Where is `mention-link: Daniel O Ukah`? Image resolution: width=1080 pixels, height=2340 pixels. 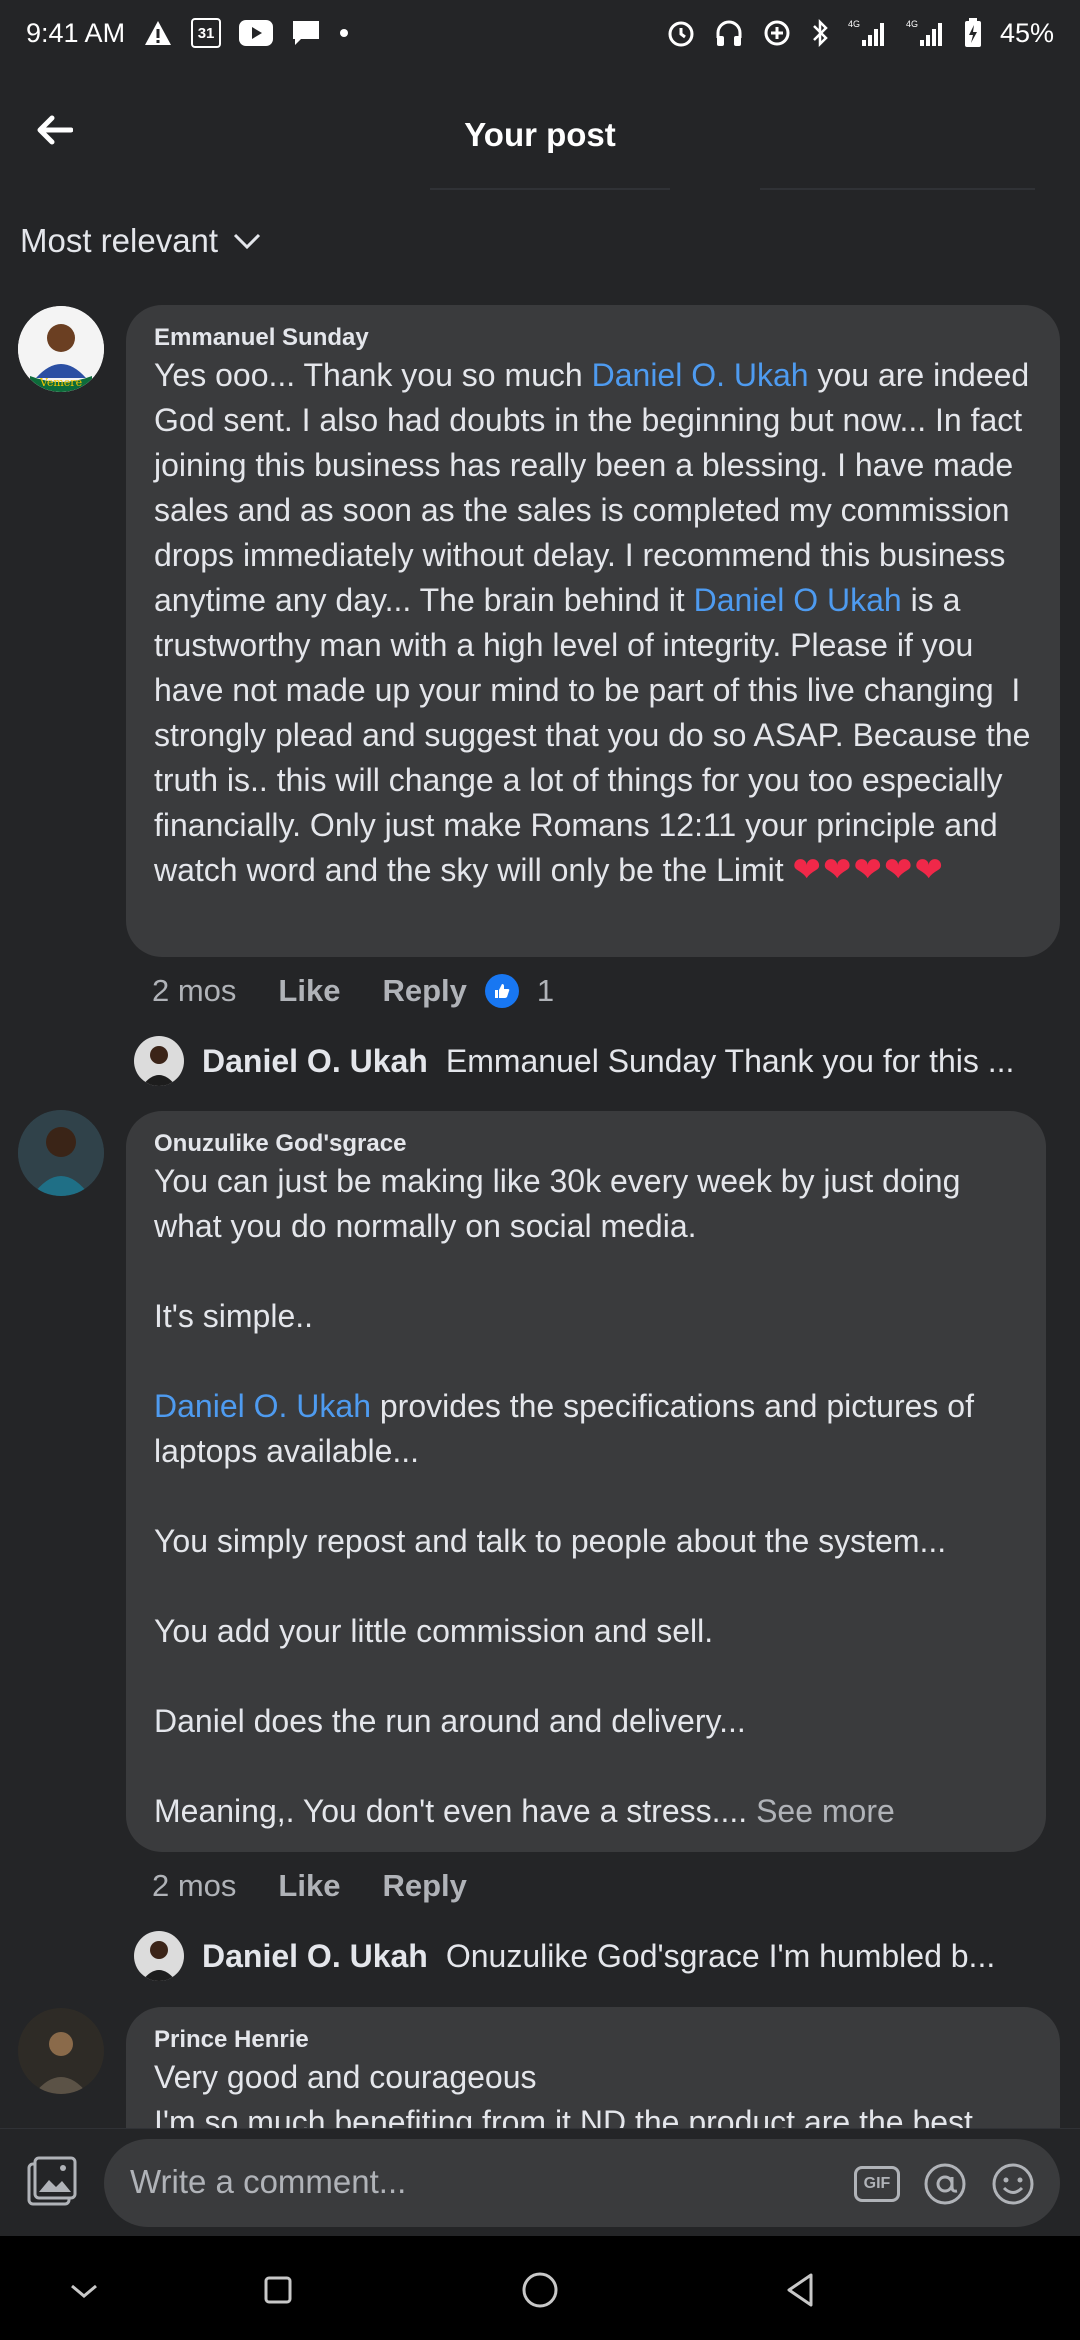 mention-link: Daniel O Ukah is located at coordinates (798, 600).